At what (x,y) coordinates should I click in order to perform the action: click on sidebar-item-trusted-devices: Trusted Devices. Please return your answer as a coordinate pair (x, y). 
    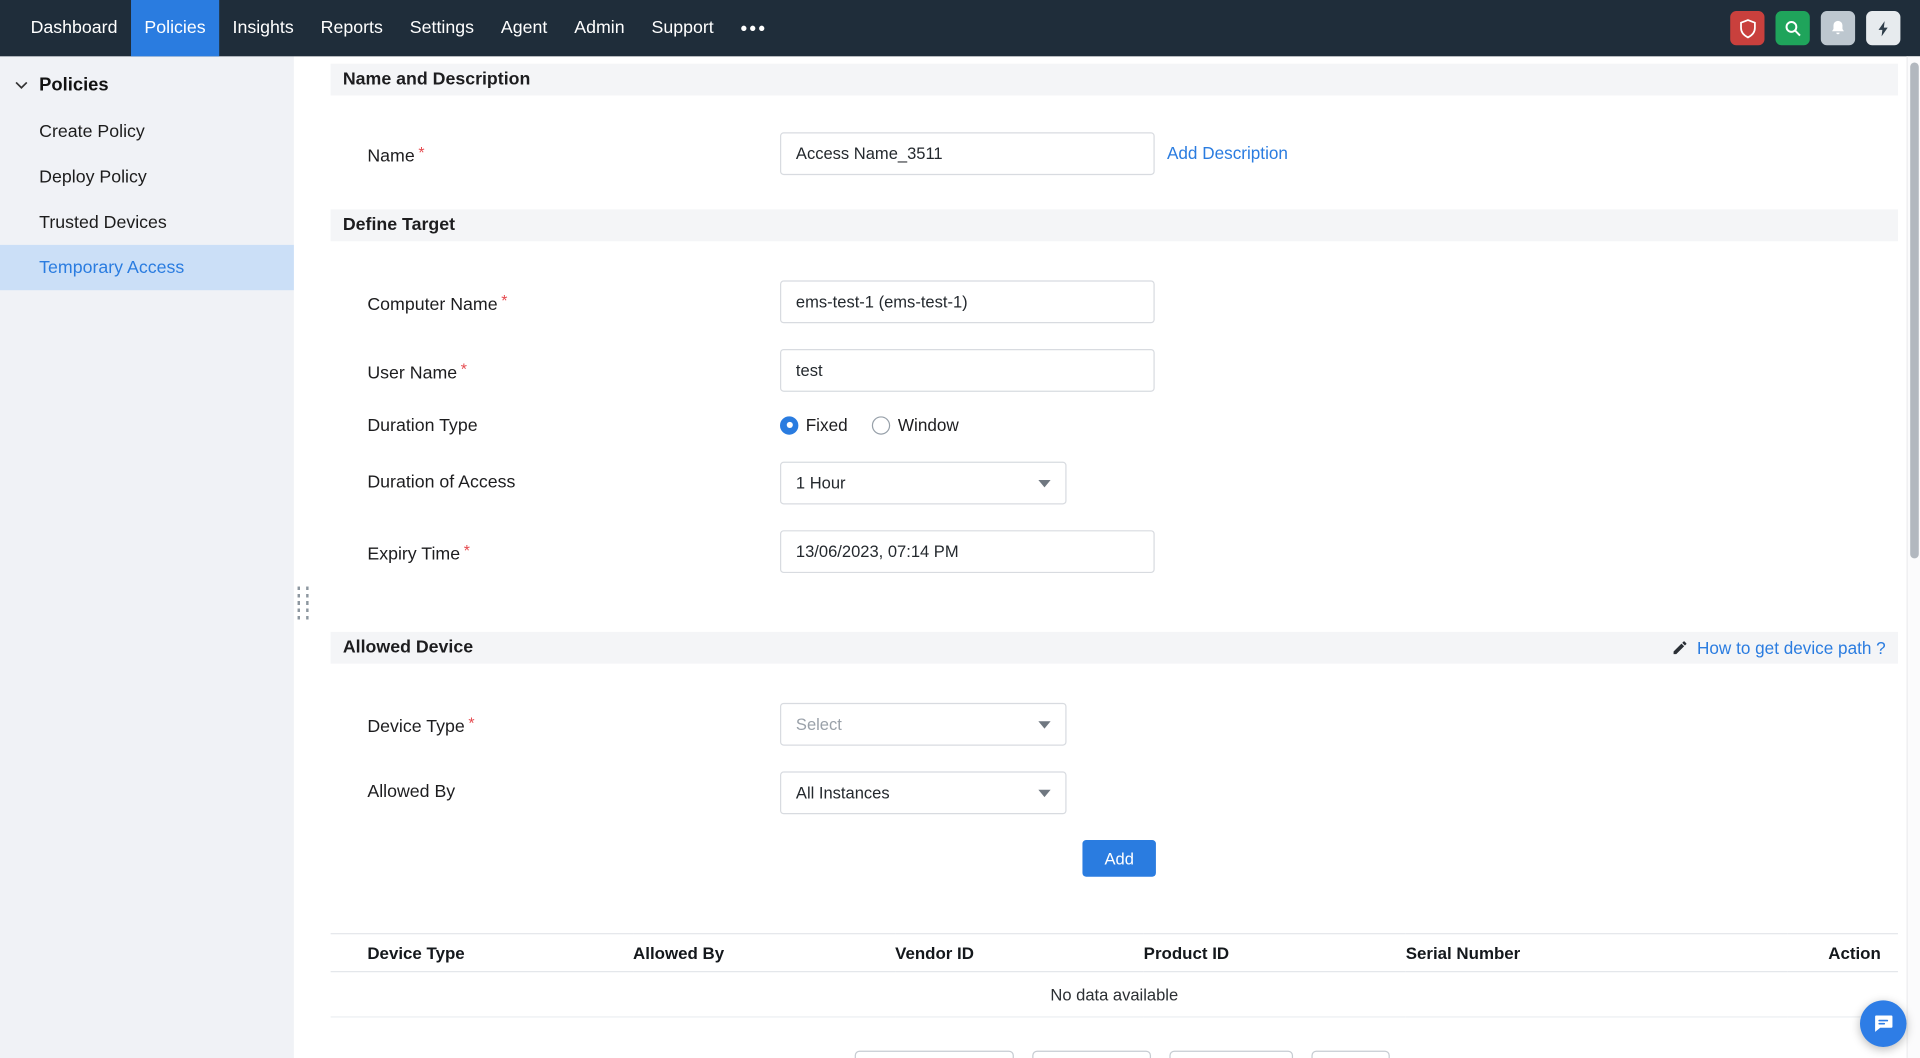
    Looking at the image, I should click on (147, 222).